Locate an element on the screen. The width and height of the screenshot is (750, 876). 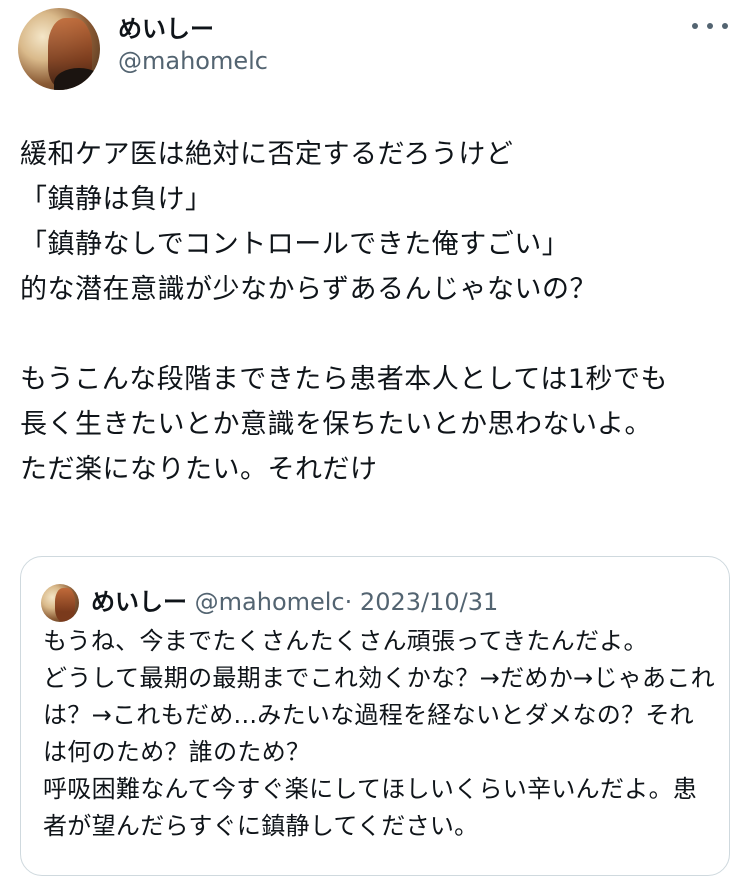
avatar-hair is located at coordinates (65, 605).